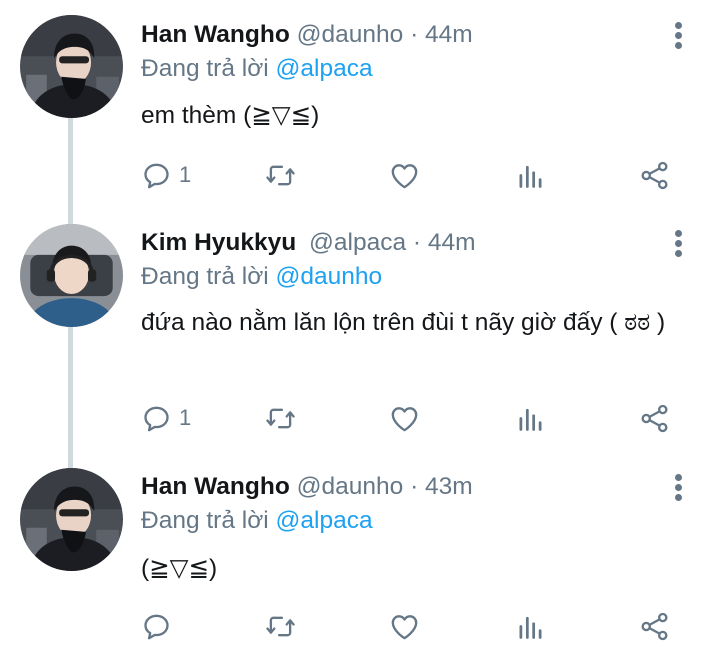 The image size is (720, 658). What do you see at coordinates (70, 397) in the screenshot?
I see `thread-line` at bounding box center [70, 397].